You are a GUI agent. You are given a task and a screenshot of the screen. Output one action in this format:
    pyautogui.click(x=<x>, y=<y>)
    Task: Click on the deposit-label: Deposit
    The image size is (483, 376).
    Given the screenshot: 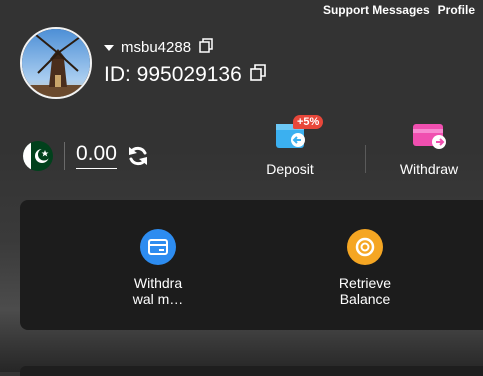 What is the action you would take?
    pyautogui.click(x=290, y=169)
    